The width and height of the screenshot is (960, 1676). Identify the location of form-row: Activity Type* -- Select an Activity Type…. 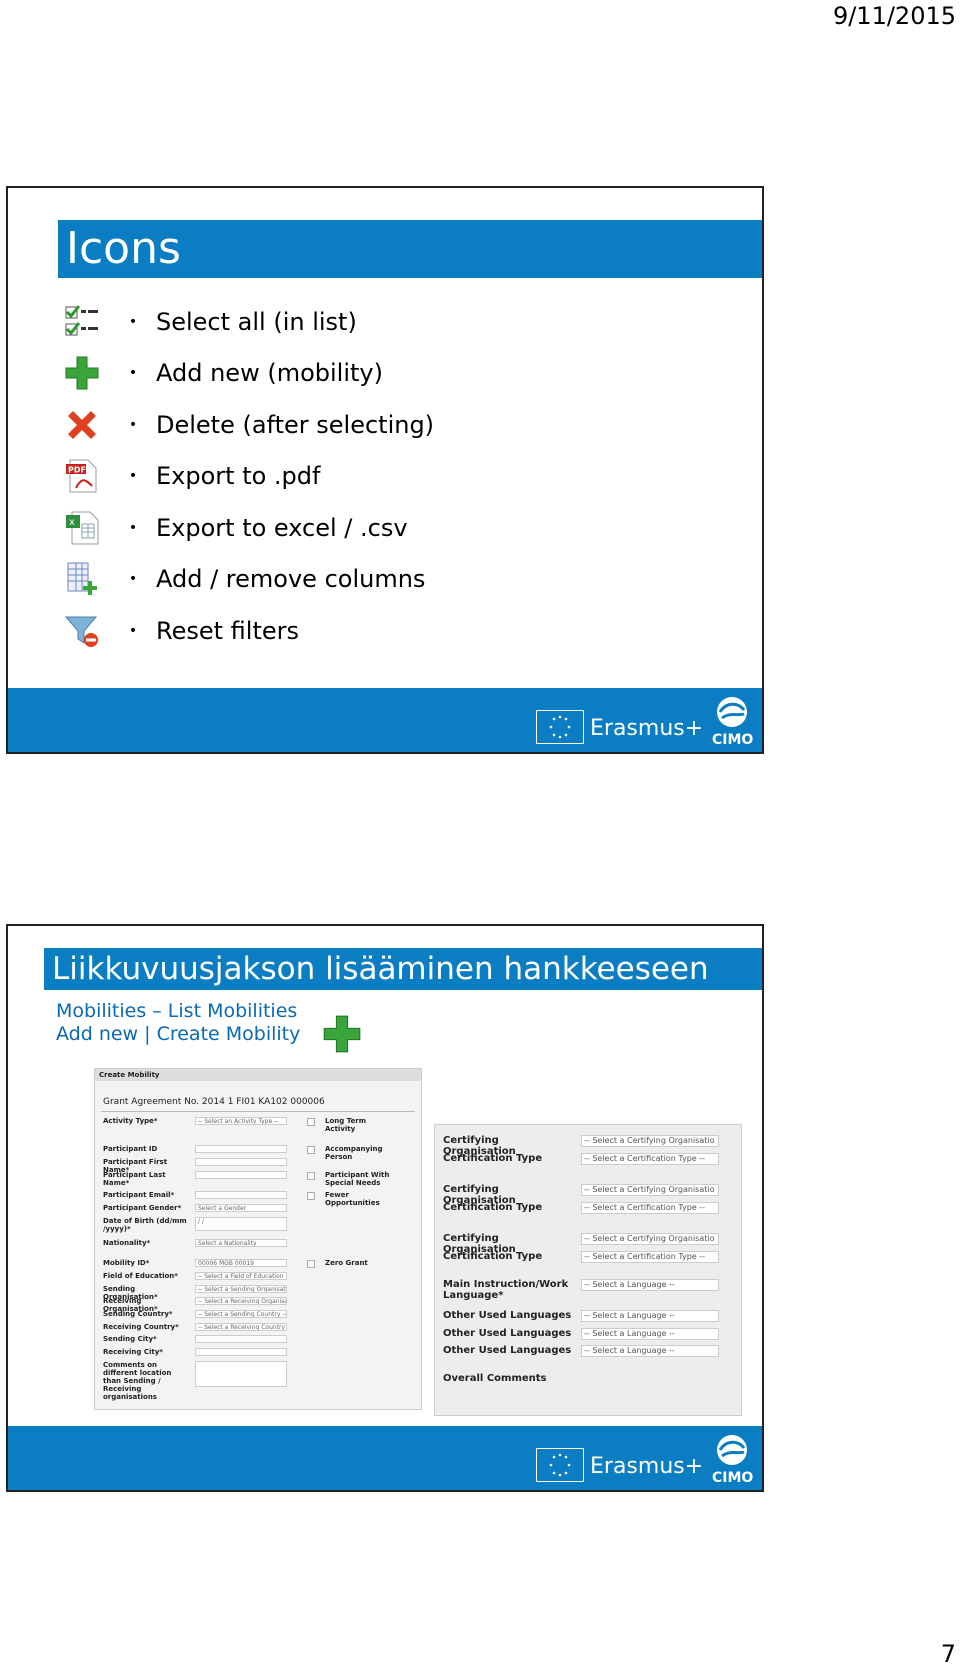
(203, 1122).